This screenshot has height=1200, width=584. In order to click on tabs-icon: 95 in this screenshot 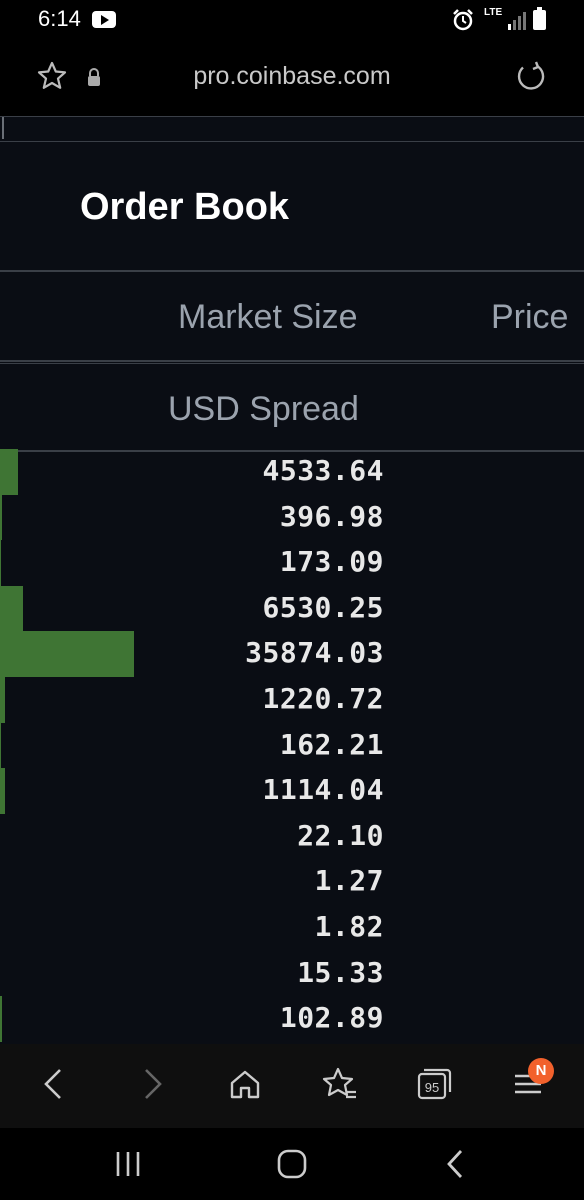, I will do `click(434, 1084)`.